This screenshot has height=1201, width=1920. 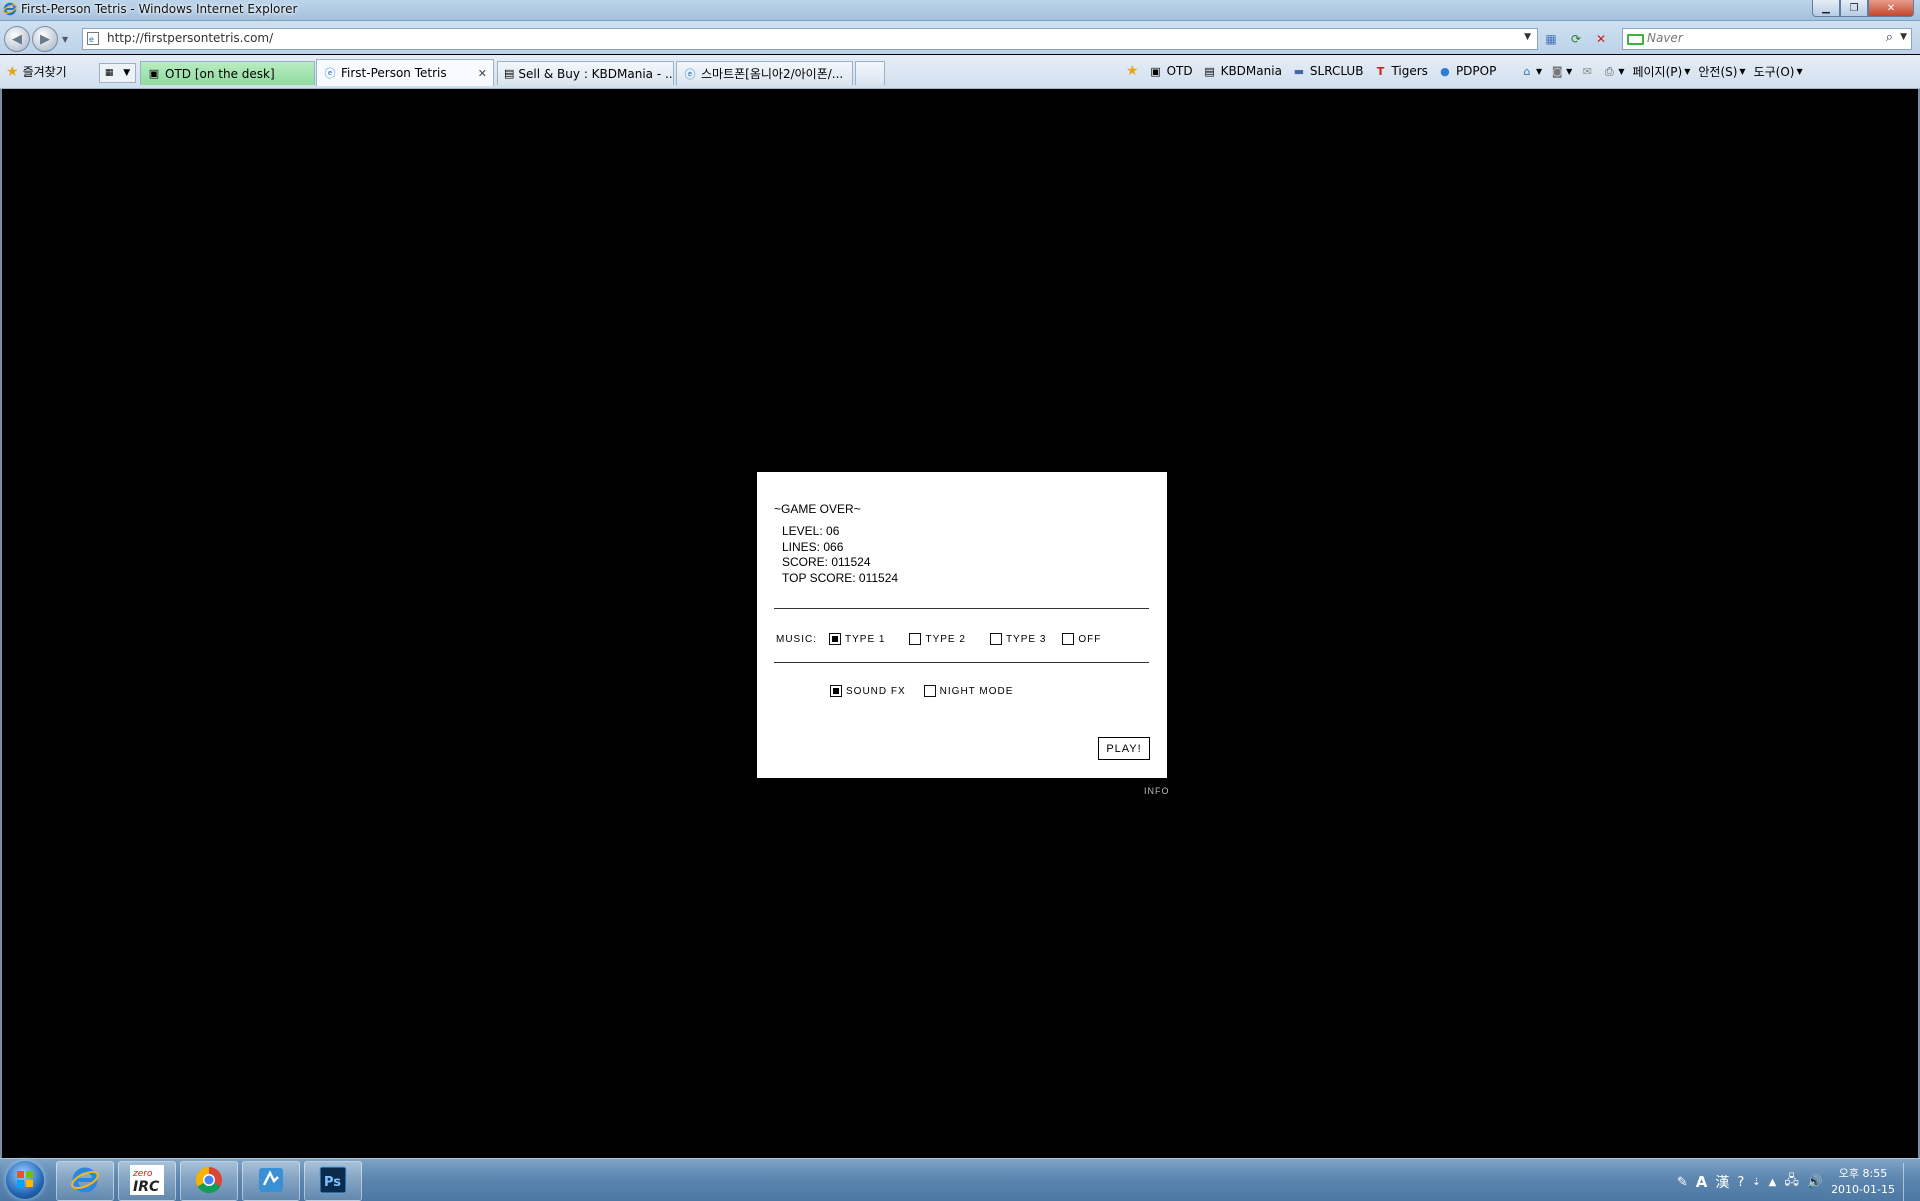 I want to click on history-dropdown-icon: ▼, so click(x=65, y=39).